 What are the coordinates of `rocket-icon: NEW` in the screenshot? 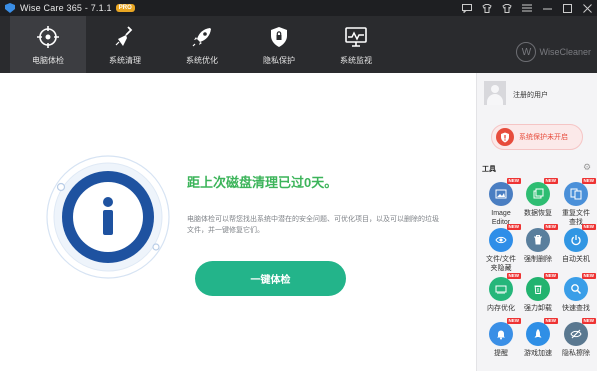 It's located at (542, 332).